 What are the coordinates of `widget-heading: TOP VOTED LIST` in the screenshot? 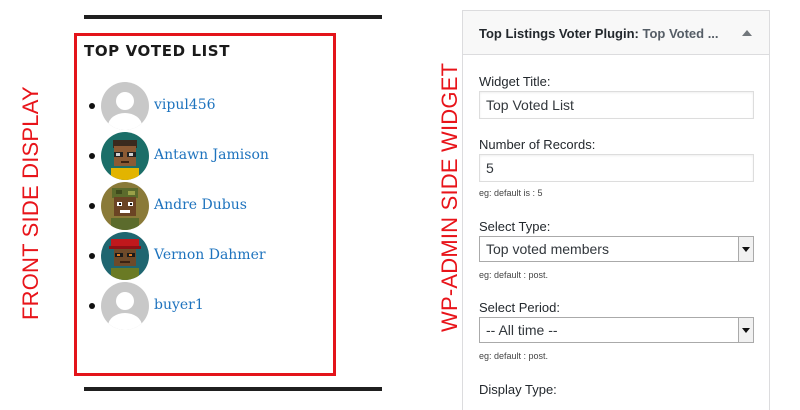 It's located at (157, 51).